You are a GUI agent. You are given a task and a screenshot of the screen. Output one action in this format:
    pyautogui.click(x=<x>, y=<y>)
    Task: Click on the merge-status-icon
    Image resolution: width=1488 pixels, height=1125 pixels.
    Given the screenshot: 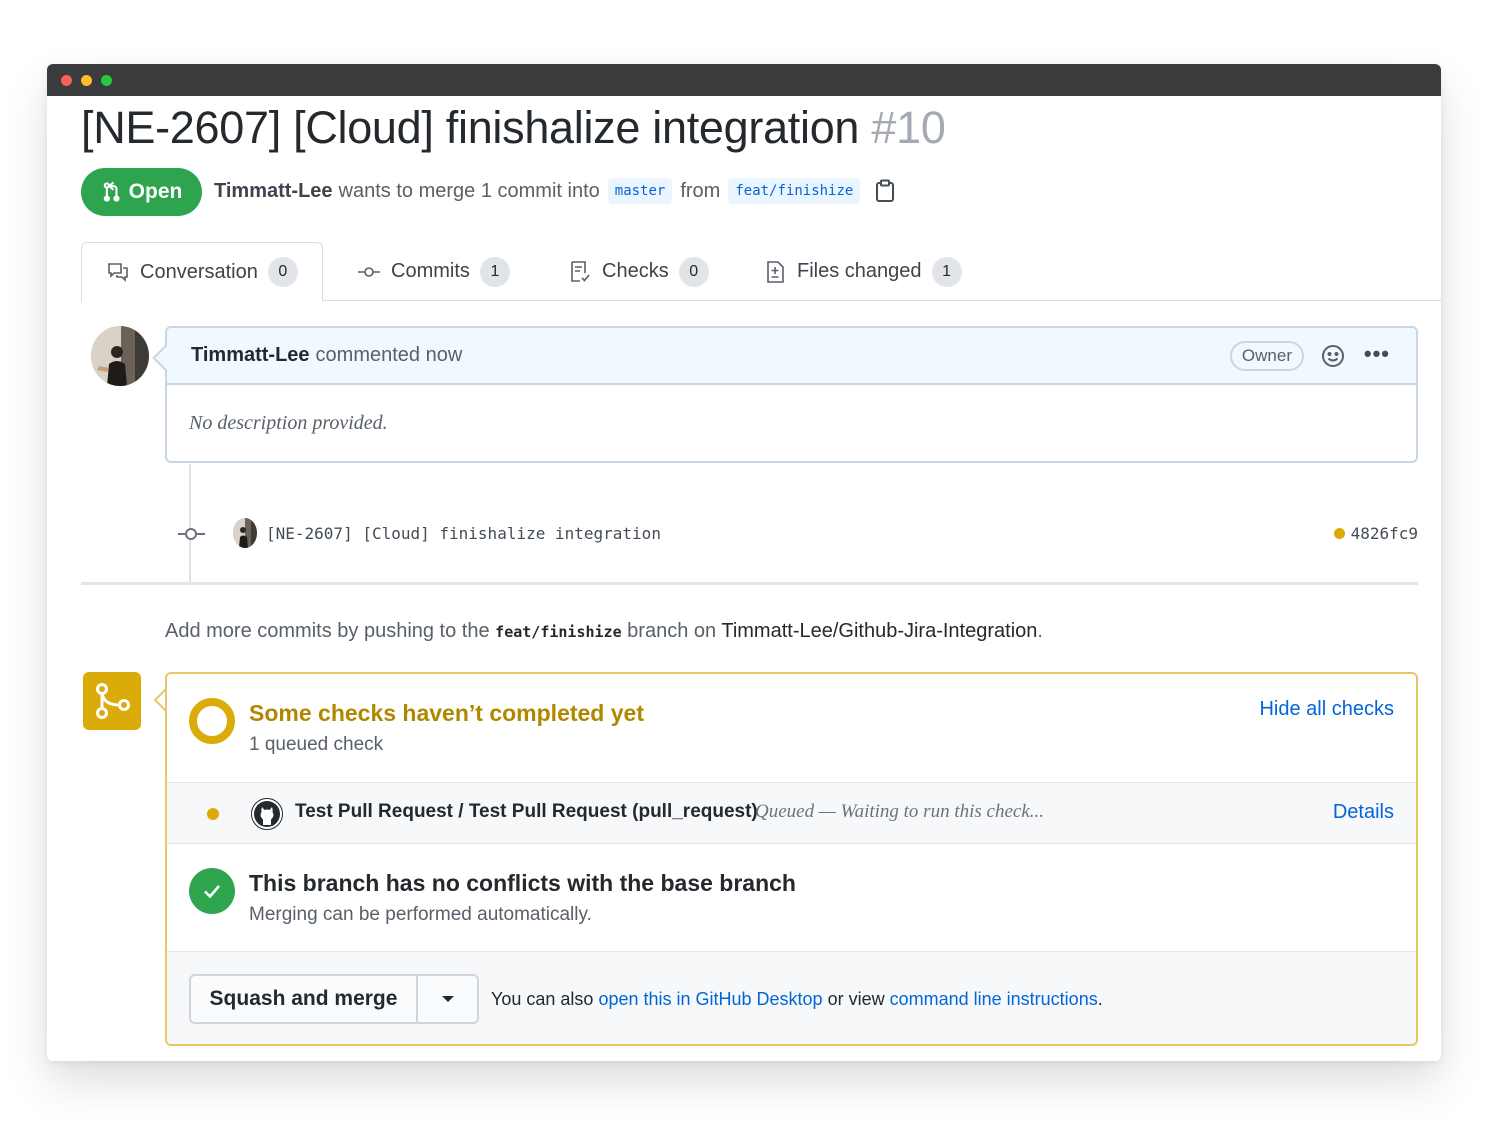 What is the action you would take?
    pyautogui.click(x=112, y=701)
    